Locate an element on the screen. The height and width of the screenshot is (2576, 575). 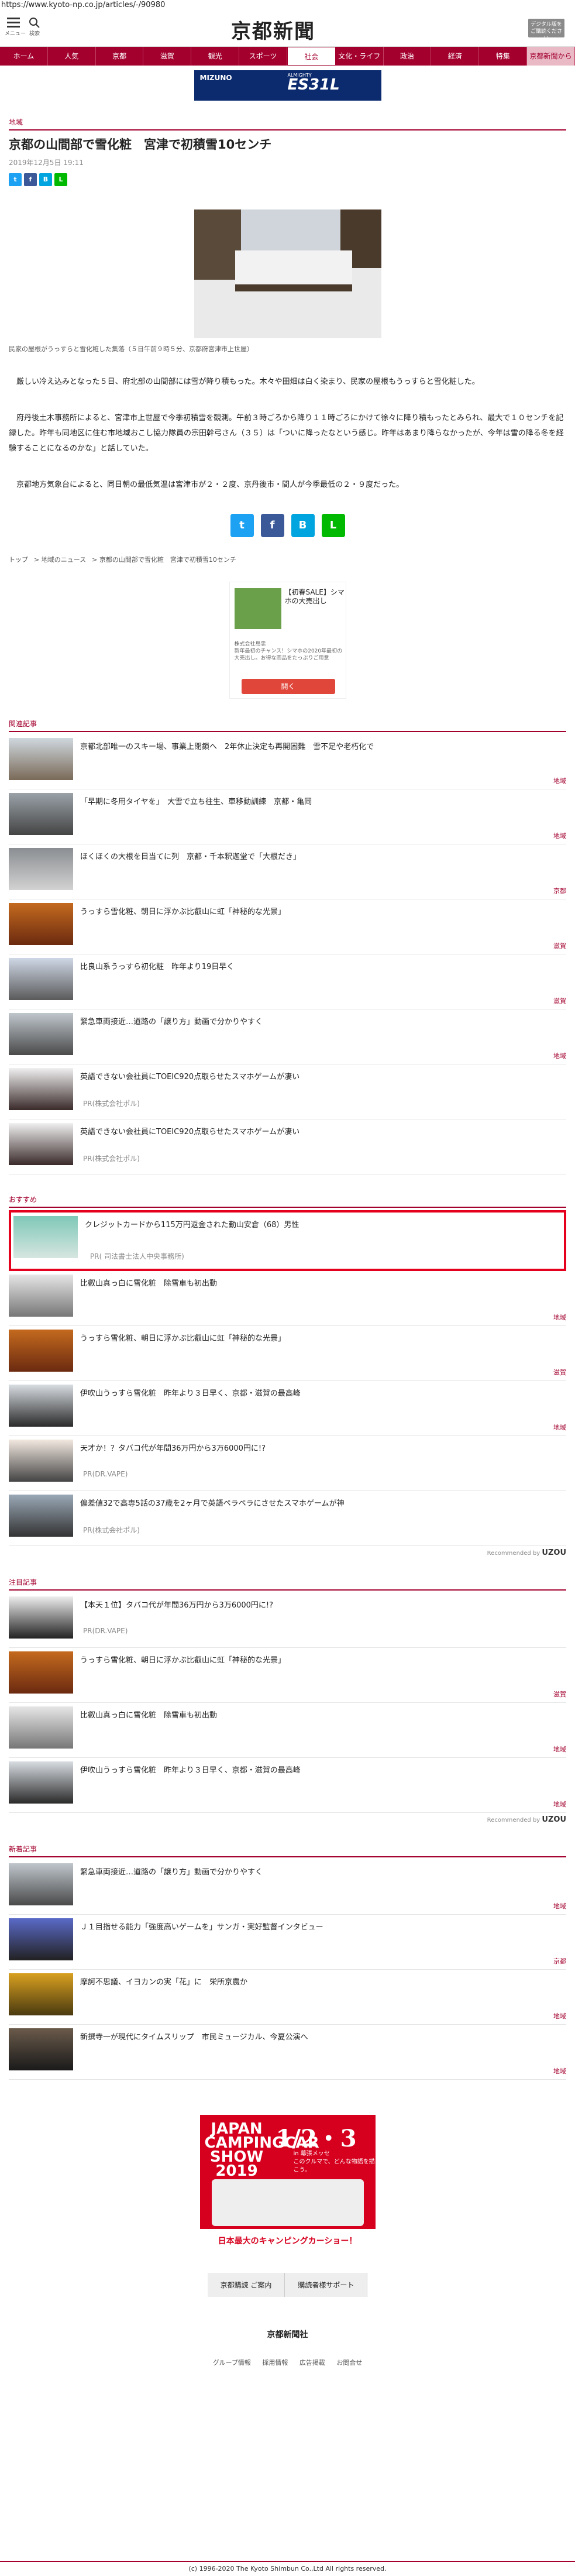
breadcrumb: トップ > 地域のニュース > 京都の山間部で雪化粧 宮津で初積雪10センチ is located at coordinates (122, 560).